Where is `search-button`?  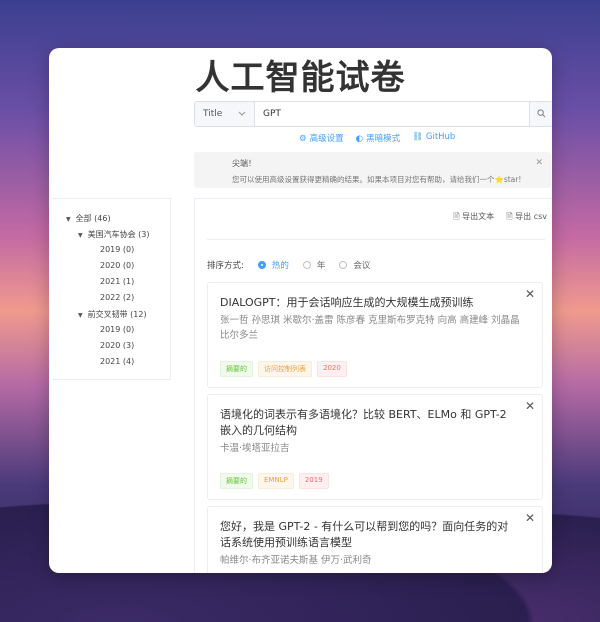 search-button is located at coordinates (540, 114).